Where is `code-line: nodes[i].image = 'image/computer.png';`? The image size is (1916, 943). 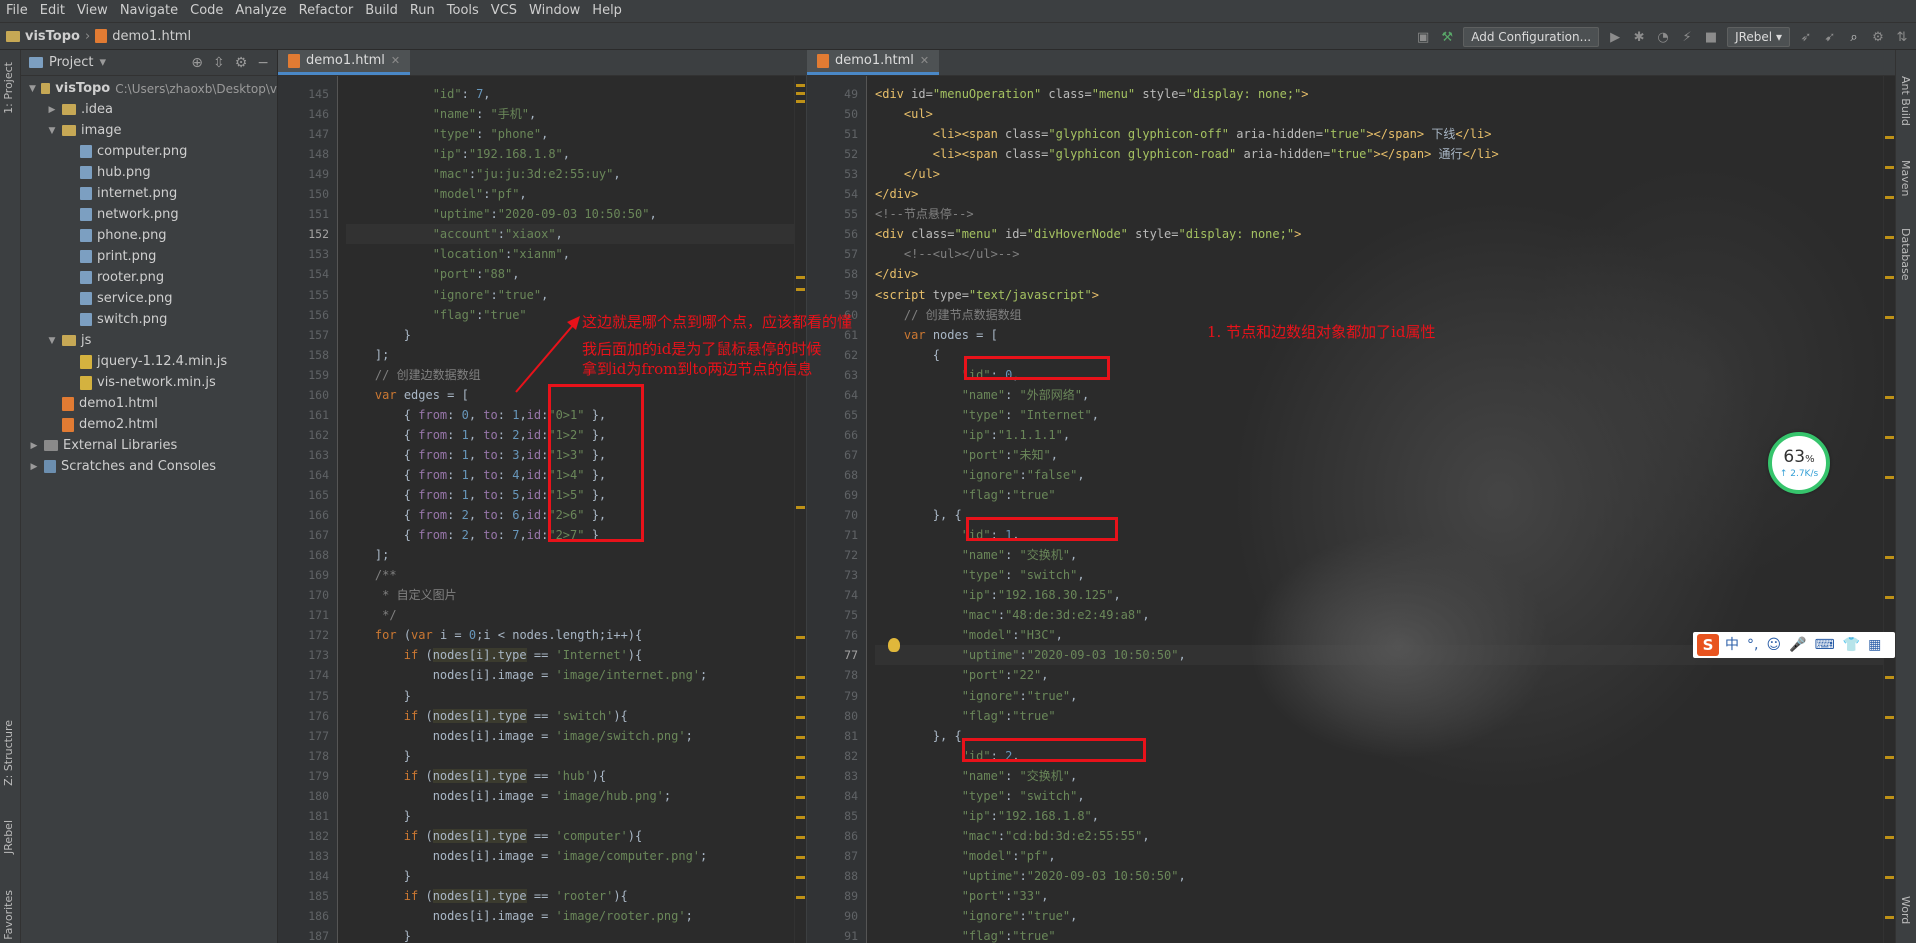
code-line: nodes[i].image = 'image/computer.png'; is located at coordinates (527, 856).